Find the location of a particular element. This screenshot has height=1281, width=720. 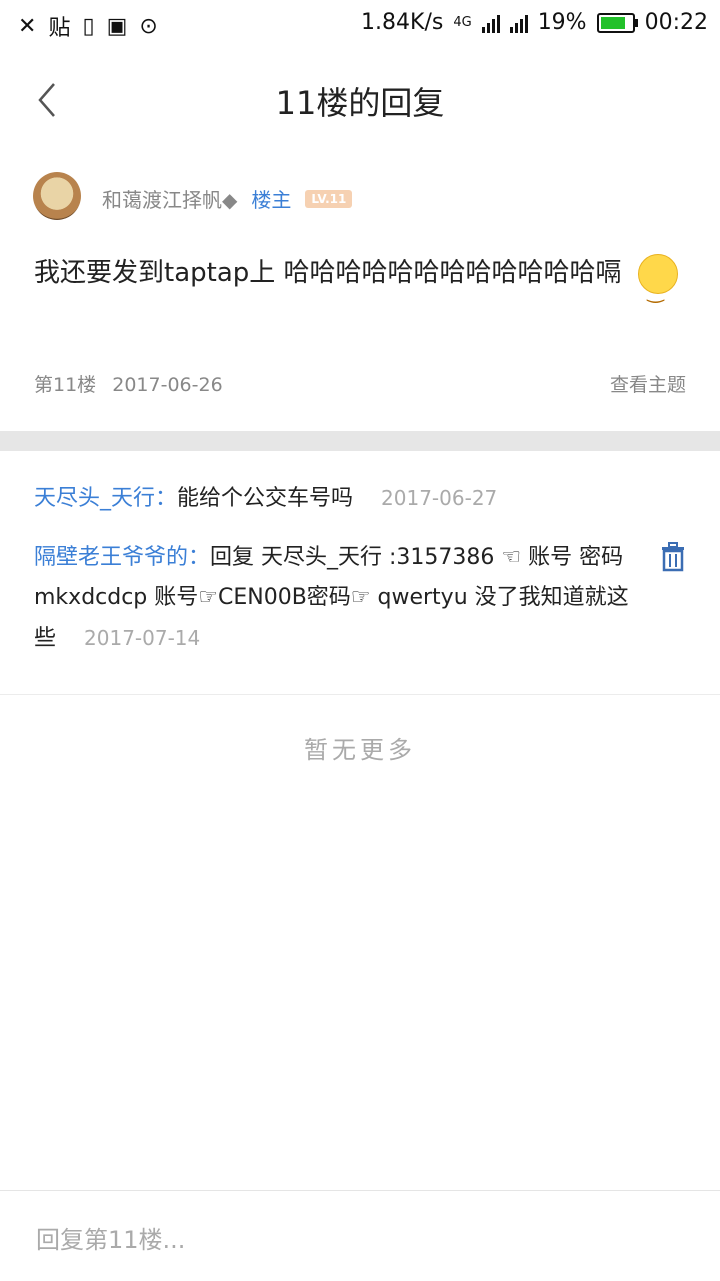

page-title: 11楼的回复 is located at coordinates (360, 103).